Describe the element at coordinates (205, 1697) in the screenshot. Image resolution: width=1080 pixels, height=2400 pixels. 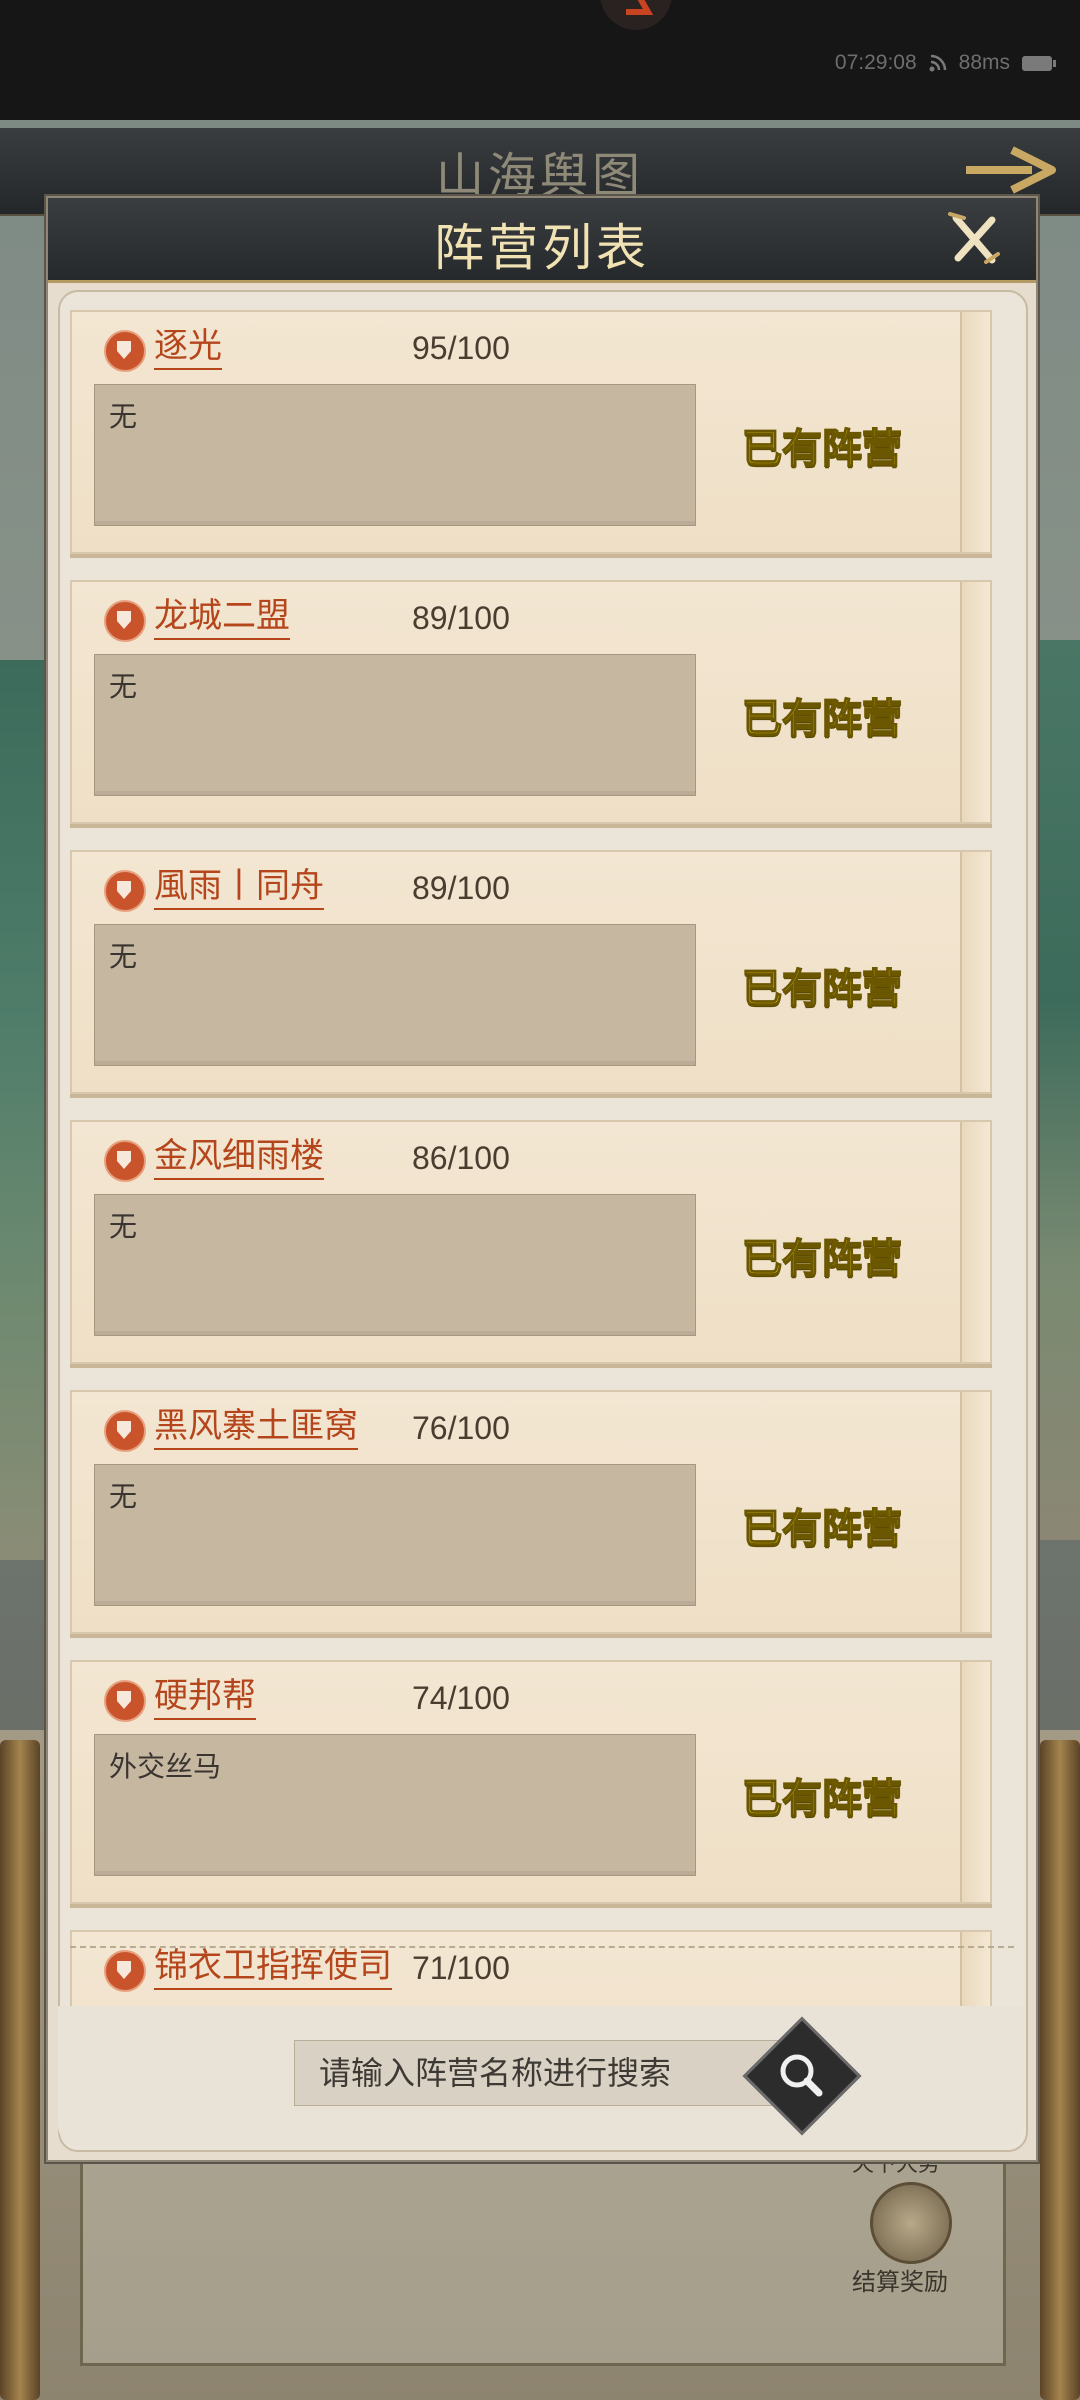
I see `camp-name: 硬邦帮` at that location.